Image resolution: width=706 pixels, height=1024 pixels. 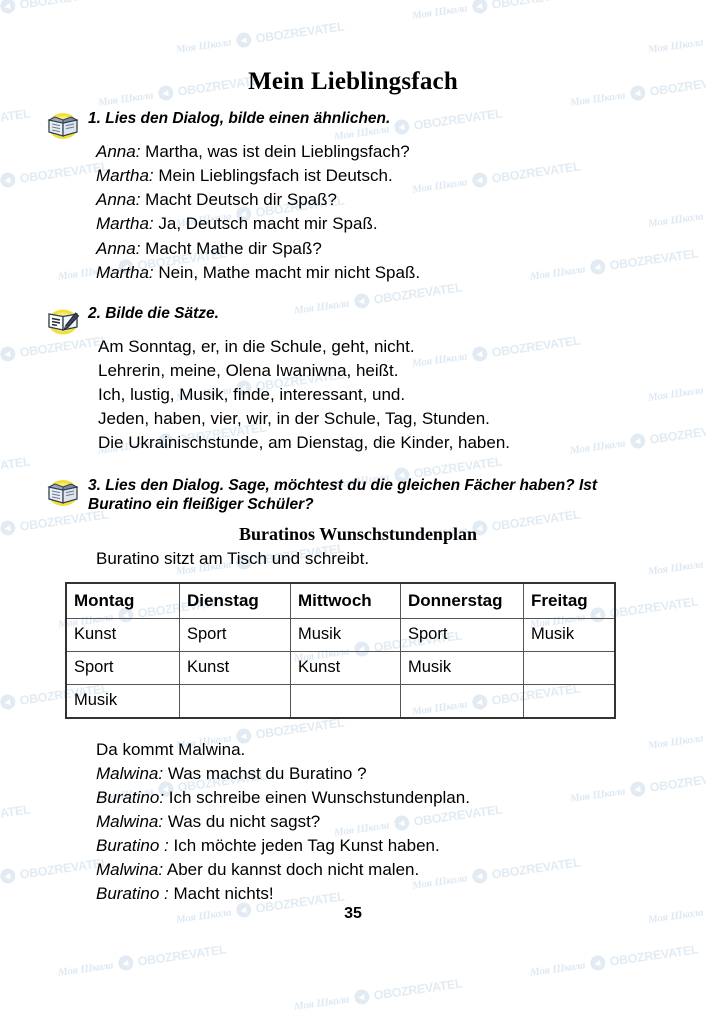 What do you see at coordinates (273, 176) in the screenshot?
I see `dialog-text: Mein Lieblingsfach ist Deutsch.` at bounding box center [273, 176].